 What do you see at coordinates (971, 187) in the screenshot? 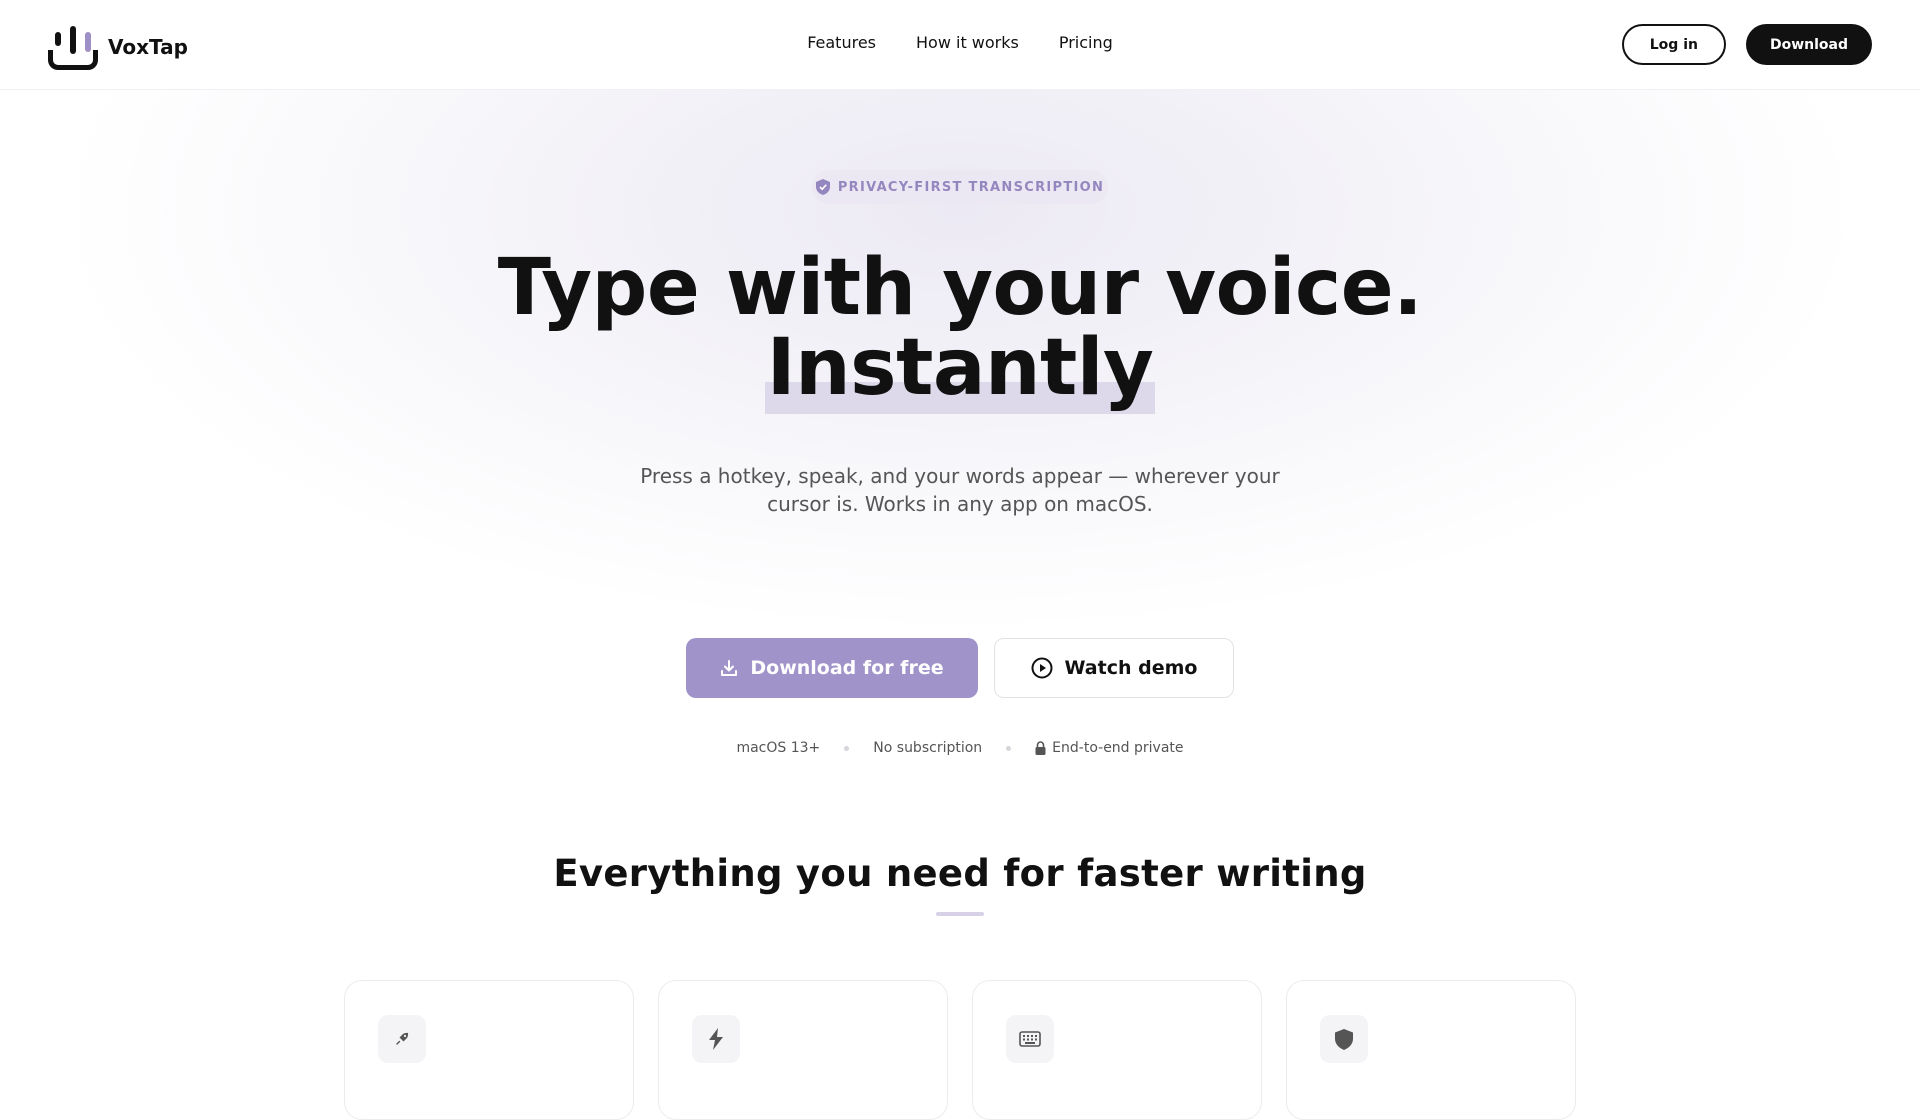
I see `badge-label: PRIVACY-FIRST TRANSCRIPTION` at bounding box center [971, 187].